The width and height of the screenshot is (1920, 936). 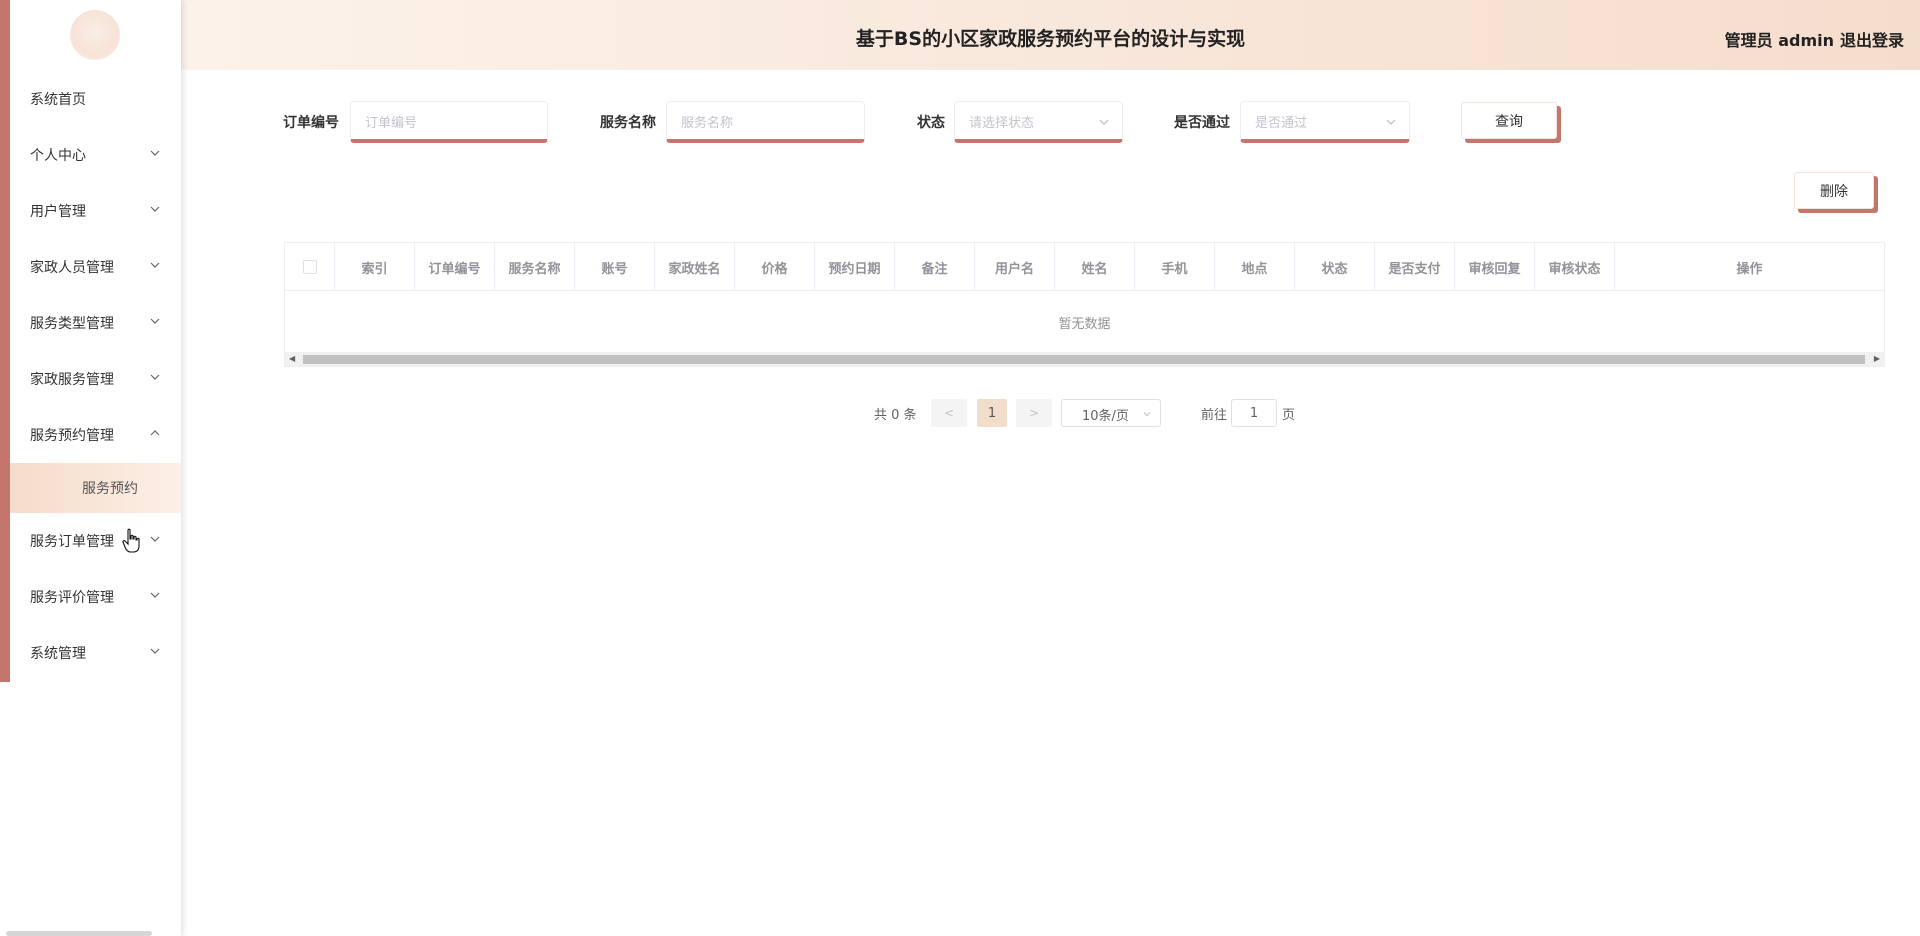 I want to click on order-no-label: 订单编号, so click(x=311, y=123).